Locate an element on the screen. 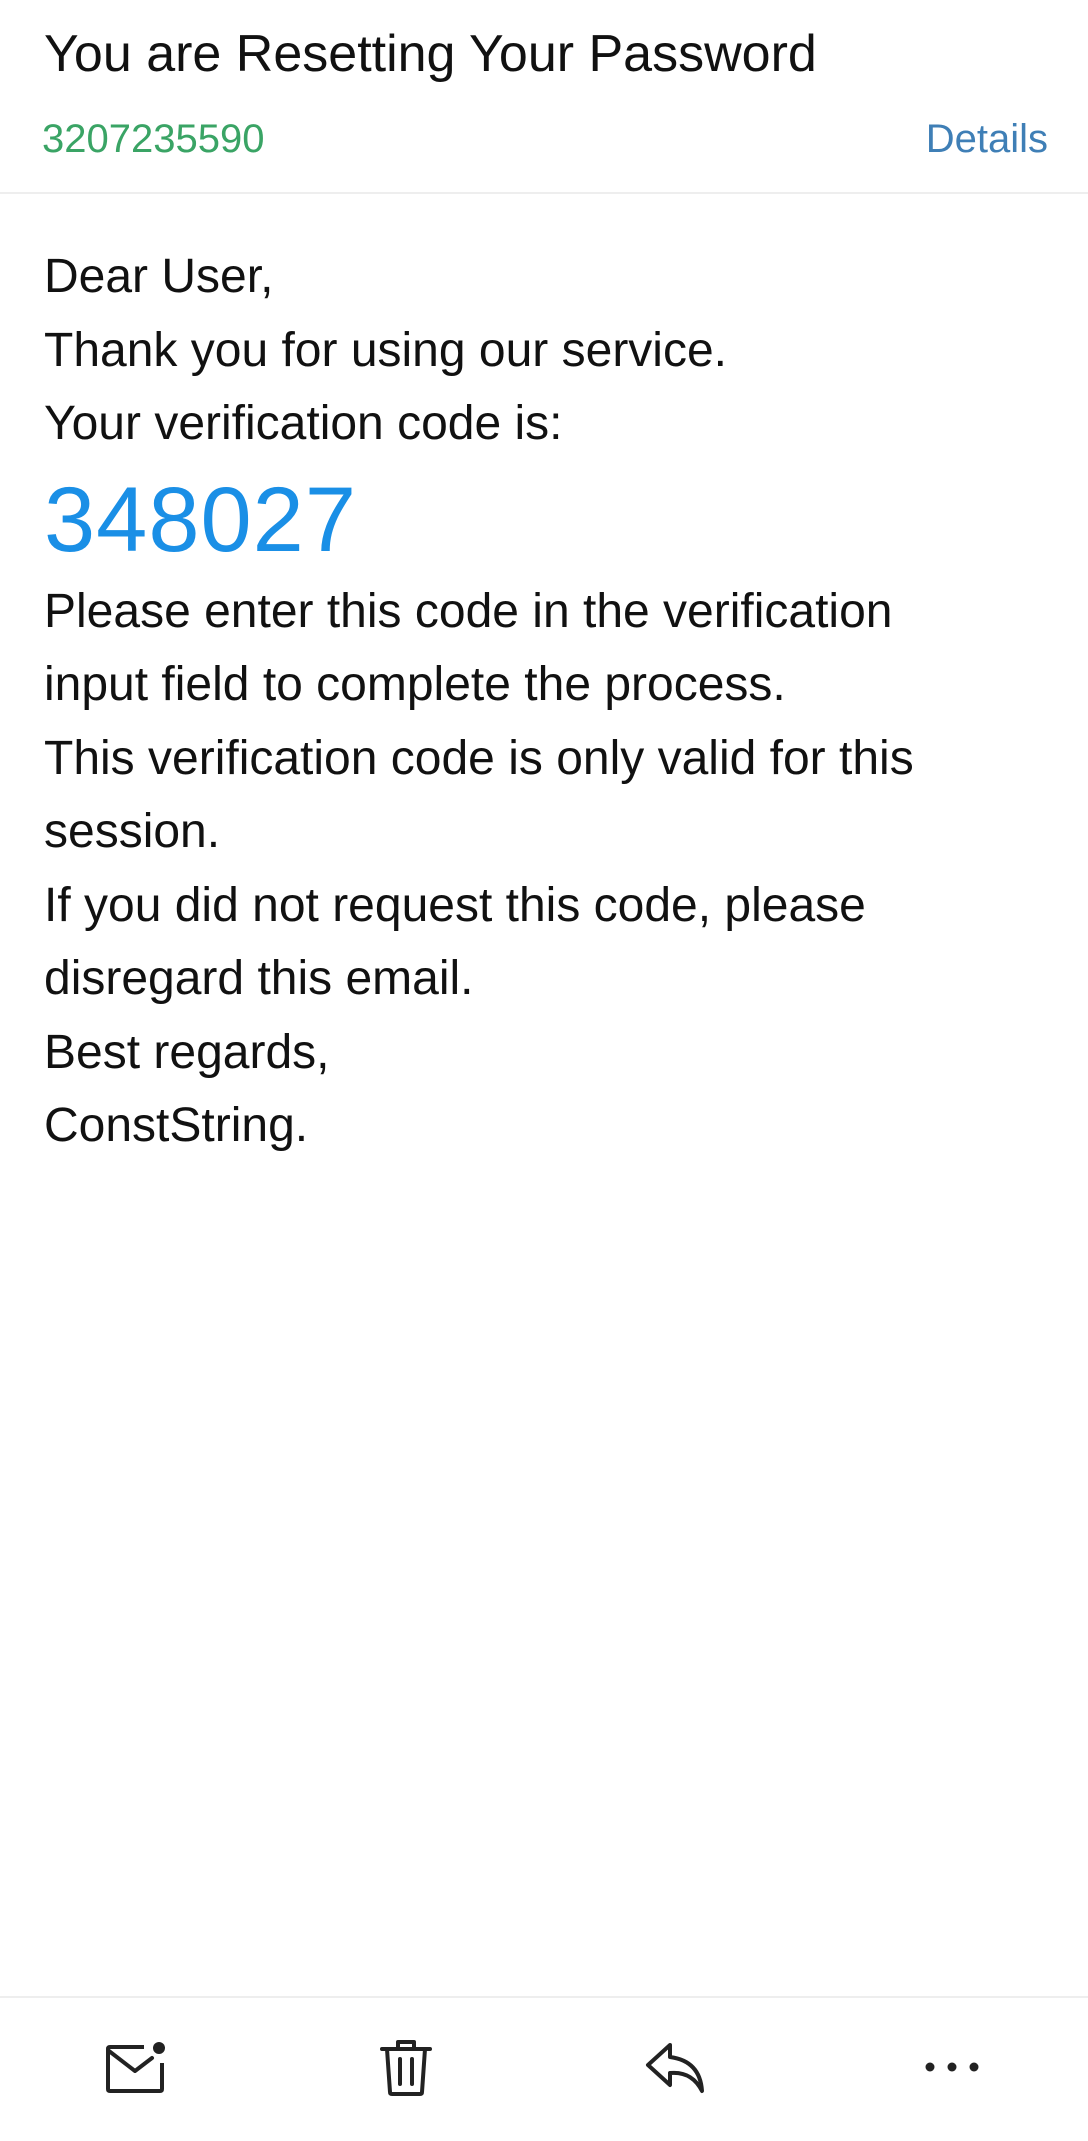 The height and width of the screenshot is (2141, 1088). mark-unread-icon is located at coordinates (135, 2067).